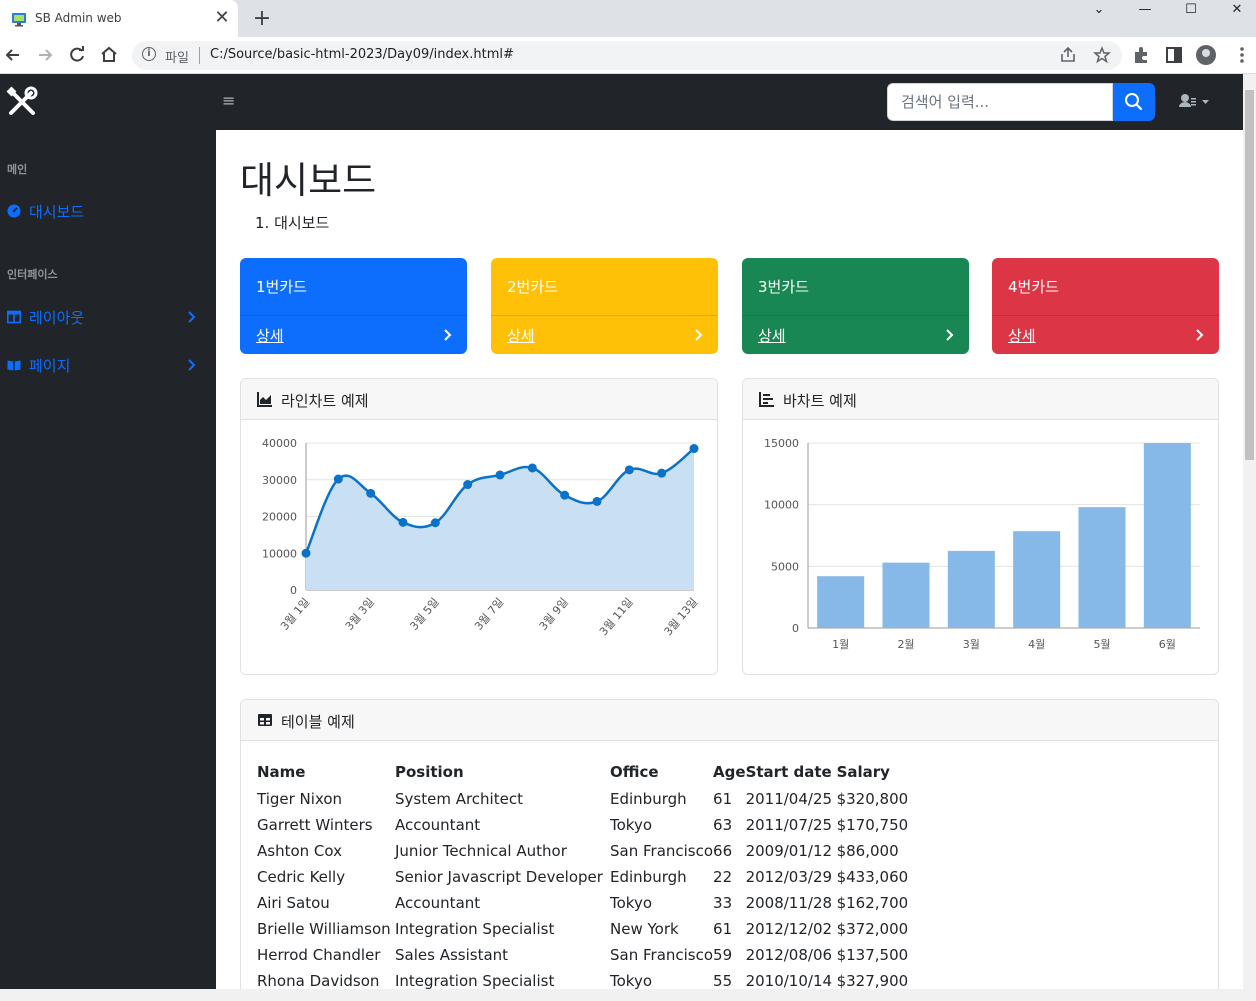  I want to click on share-icon, so click(1068, 55).